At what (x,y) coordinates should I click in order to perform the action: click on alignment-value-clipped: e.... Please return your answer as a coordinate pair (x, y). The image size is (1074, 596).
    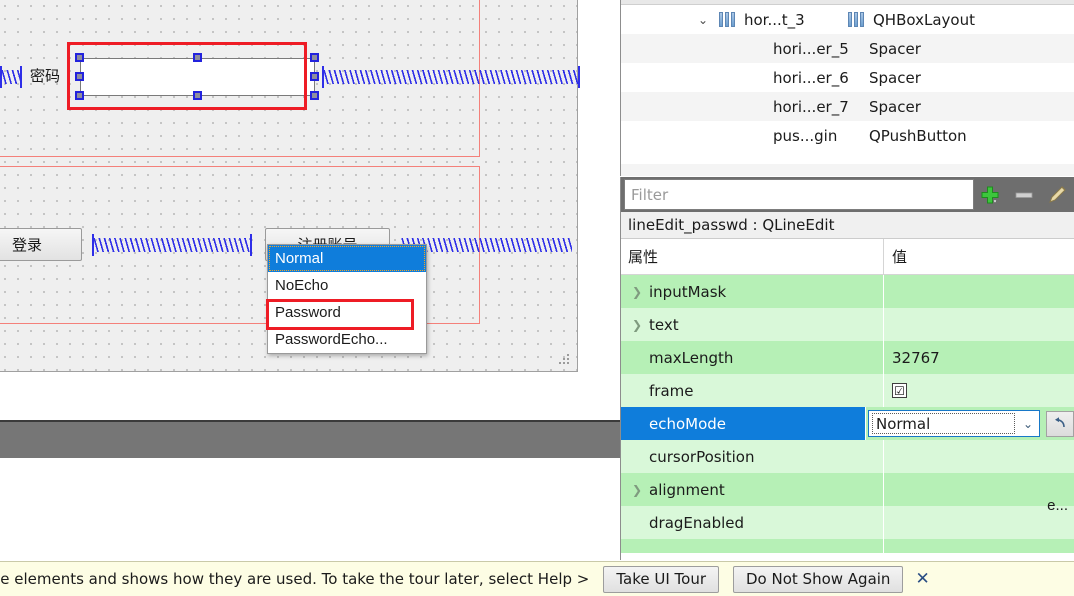
    Looking at the image, I should click on (1057, 505).